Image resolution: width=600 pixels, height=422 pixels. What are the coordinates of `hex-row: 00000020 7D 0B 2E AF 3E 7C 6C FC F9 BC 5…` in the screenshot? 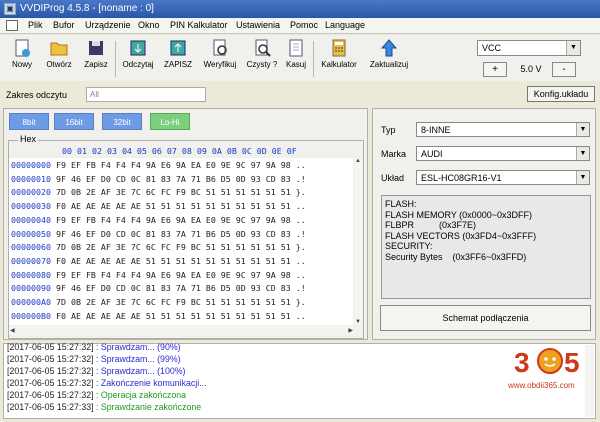 It's located at (181, 193).